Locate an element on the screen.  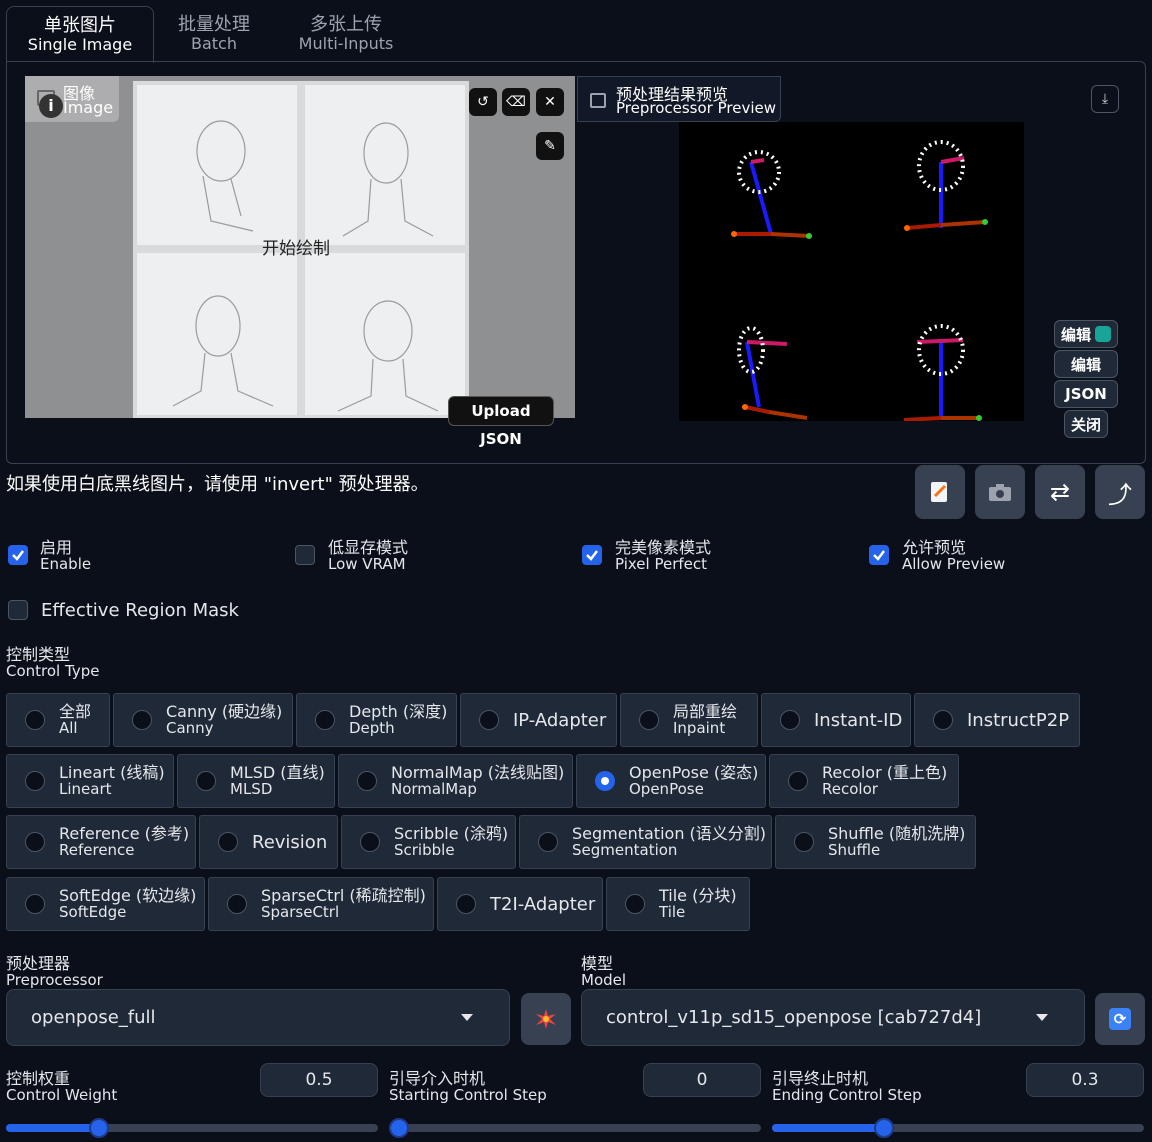
label-zh: 预处理器 is located at coordinates (38, 963).